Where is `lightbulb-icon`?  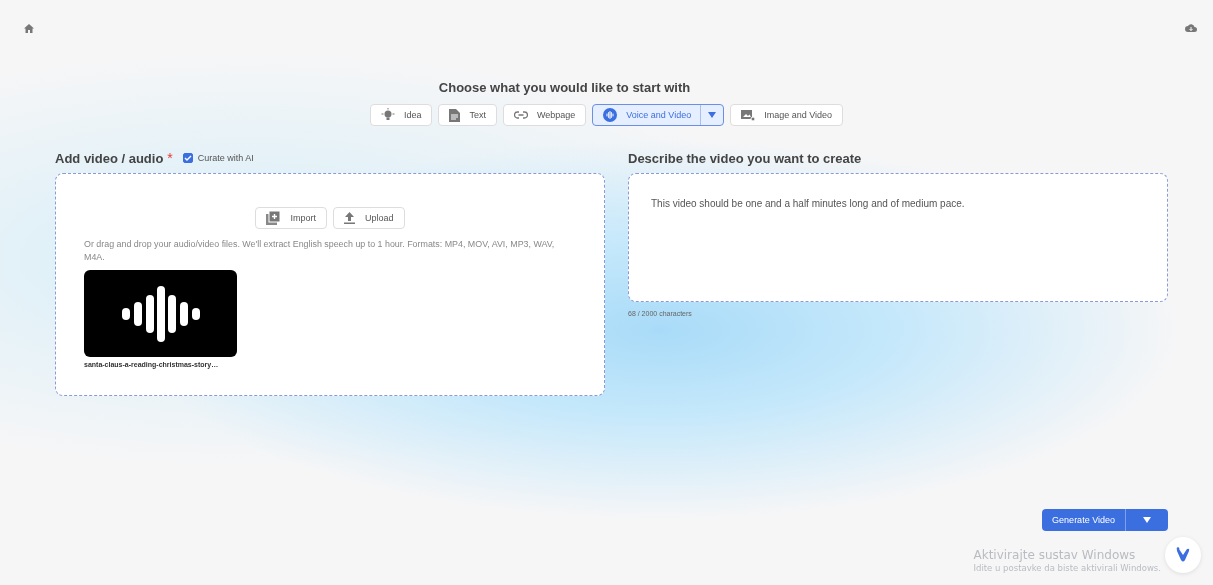 lightbulb-icon is located at coordinates (387, 115).